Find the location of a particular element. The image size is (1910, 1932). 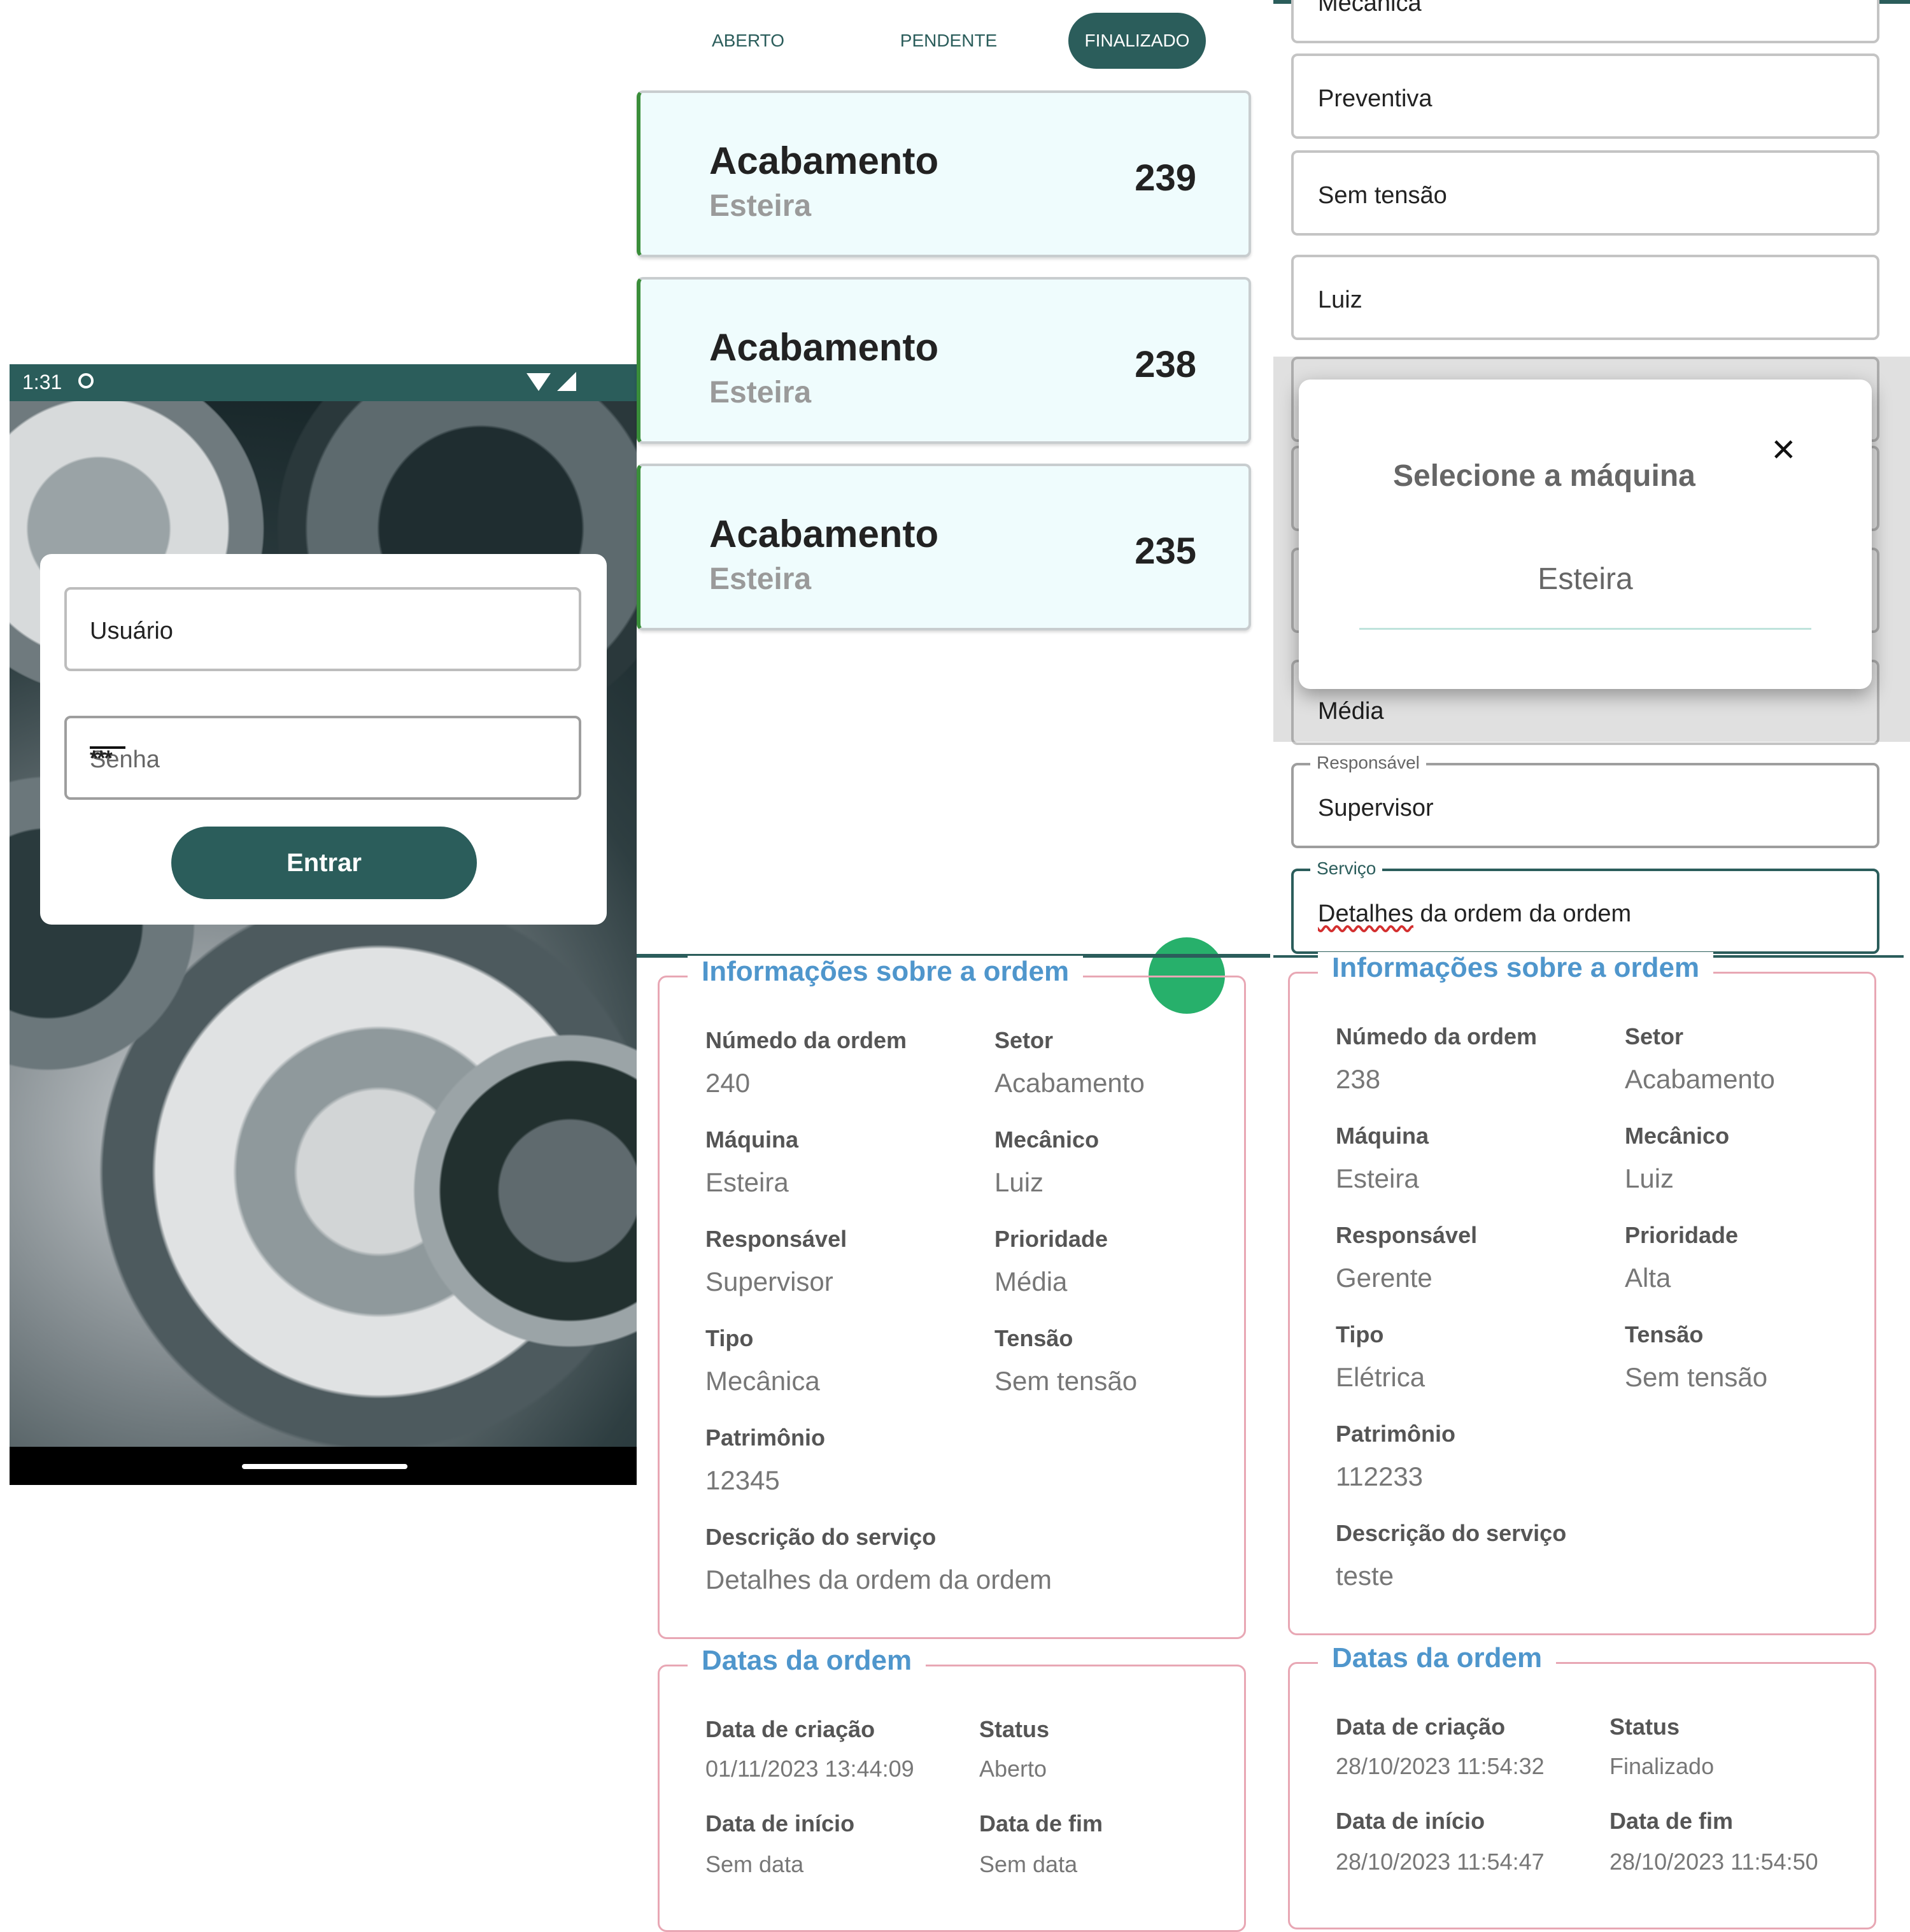

criacao-value: 28/10/2023 11:54:32 is located at coordinates (1441, 1766).